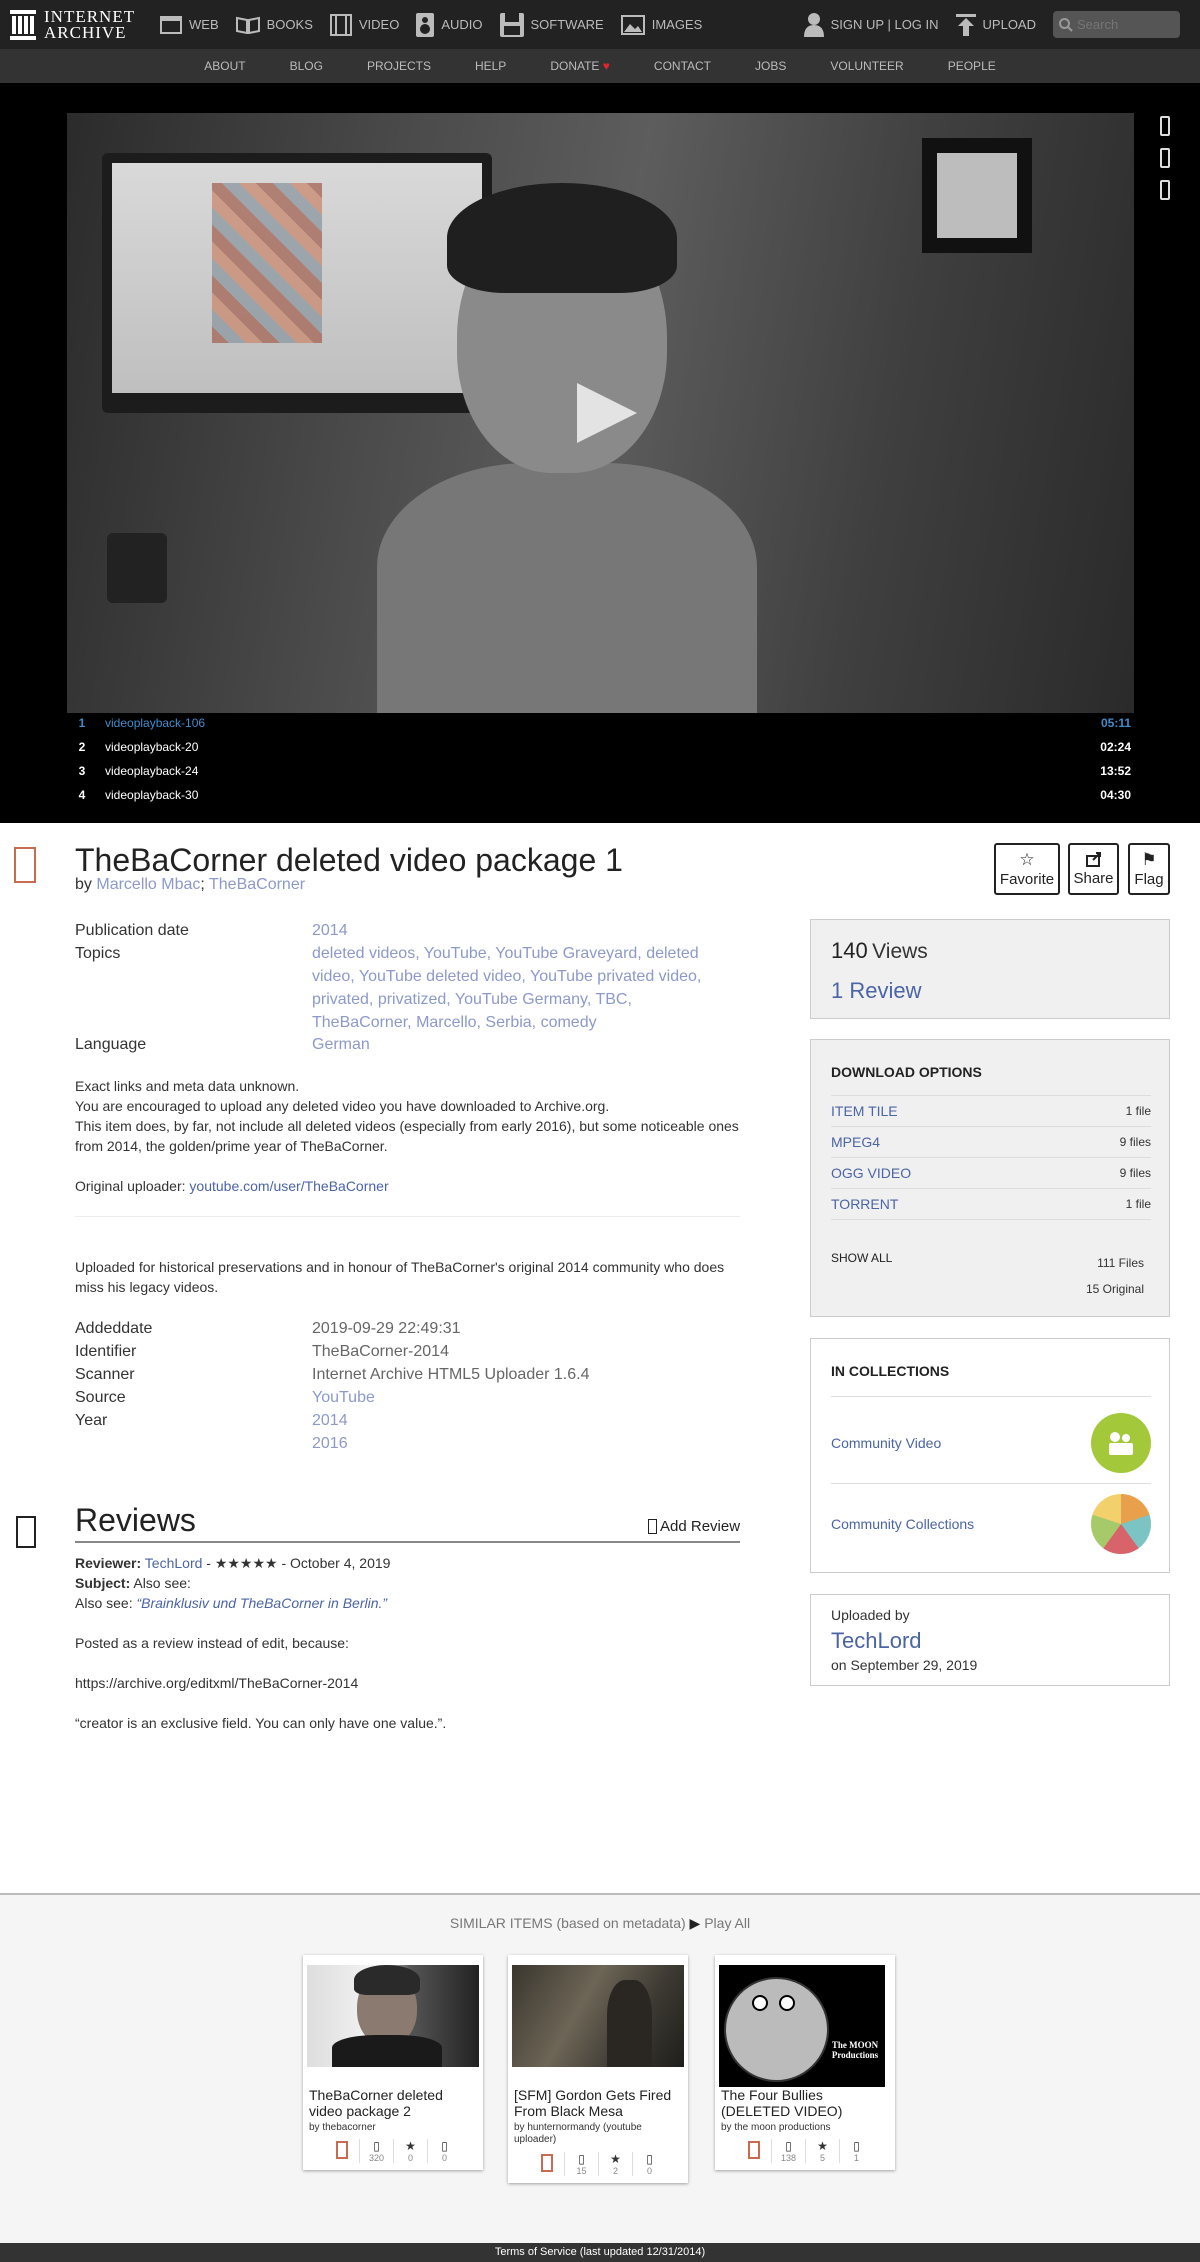  Describe the element at coordinates (682, 66) in the screenshot. I see `subnav-contact: CONTACT` at that location.